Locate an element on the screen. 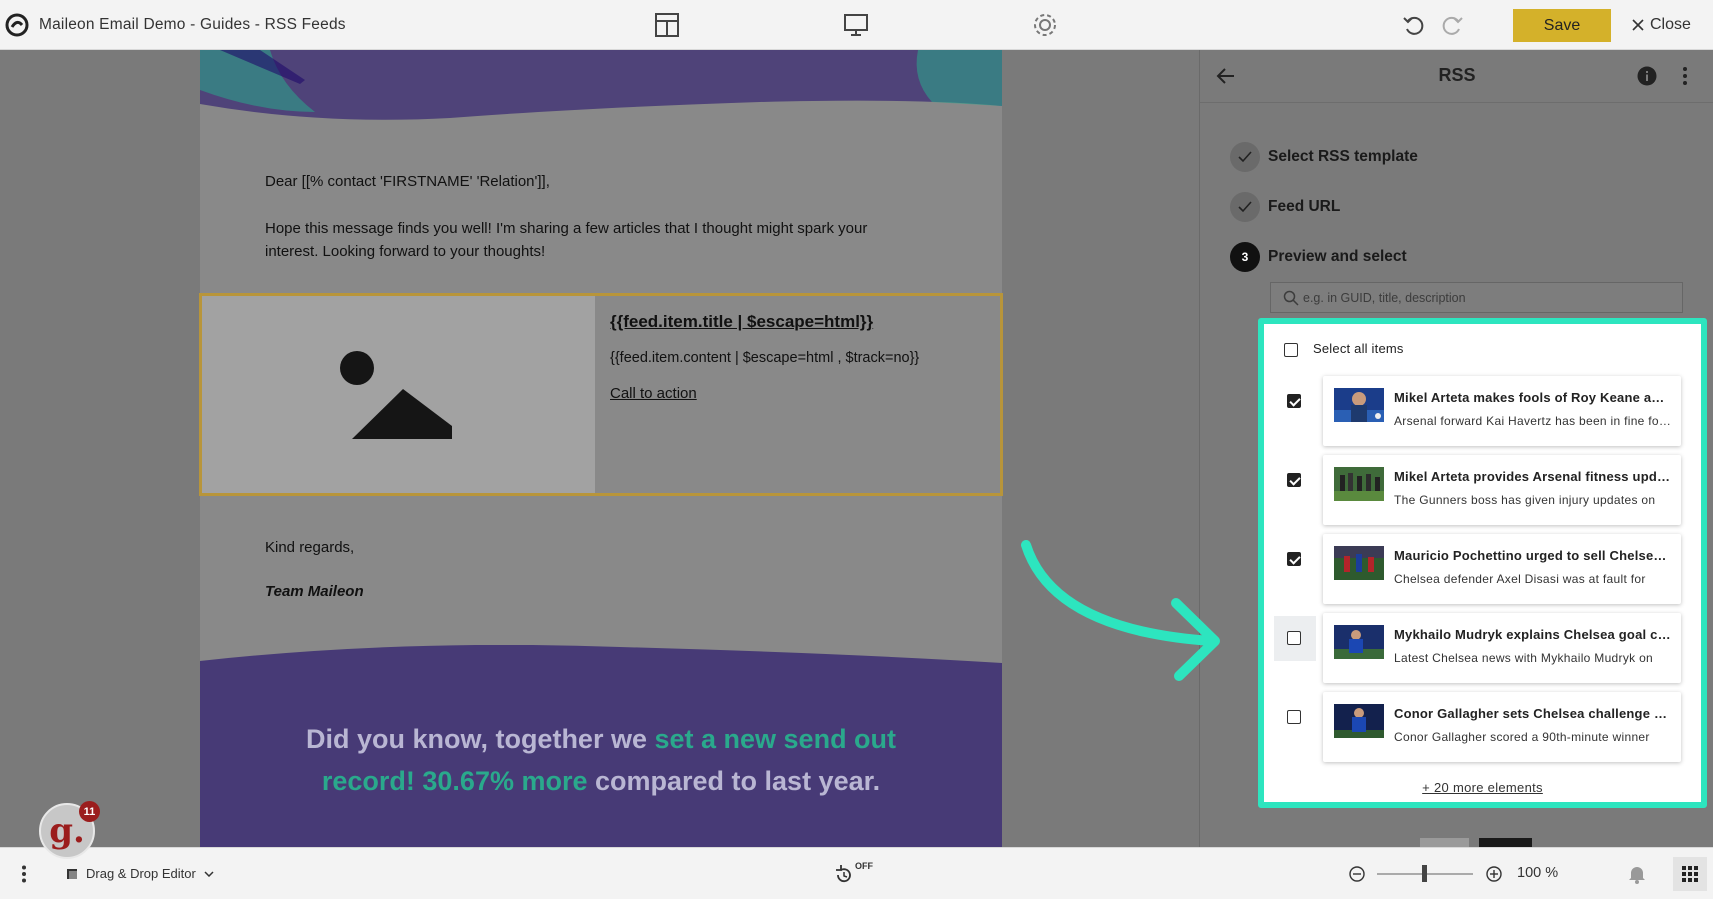  image-placeholder is located at coordinates (398, 394).